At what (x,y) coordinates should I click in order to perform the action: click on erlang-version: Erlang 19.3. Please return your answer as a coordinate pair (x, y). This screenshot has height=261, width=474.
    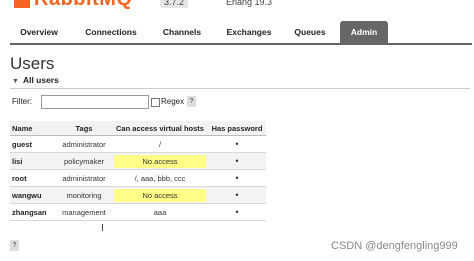
    Looking at the image, I should click on (249, 3).